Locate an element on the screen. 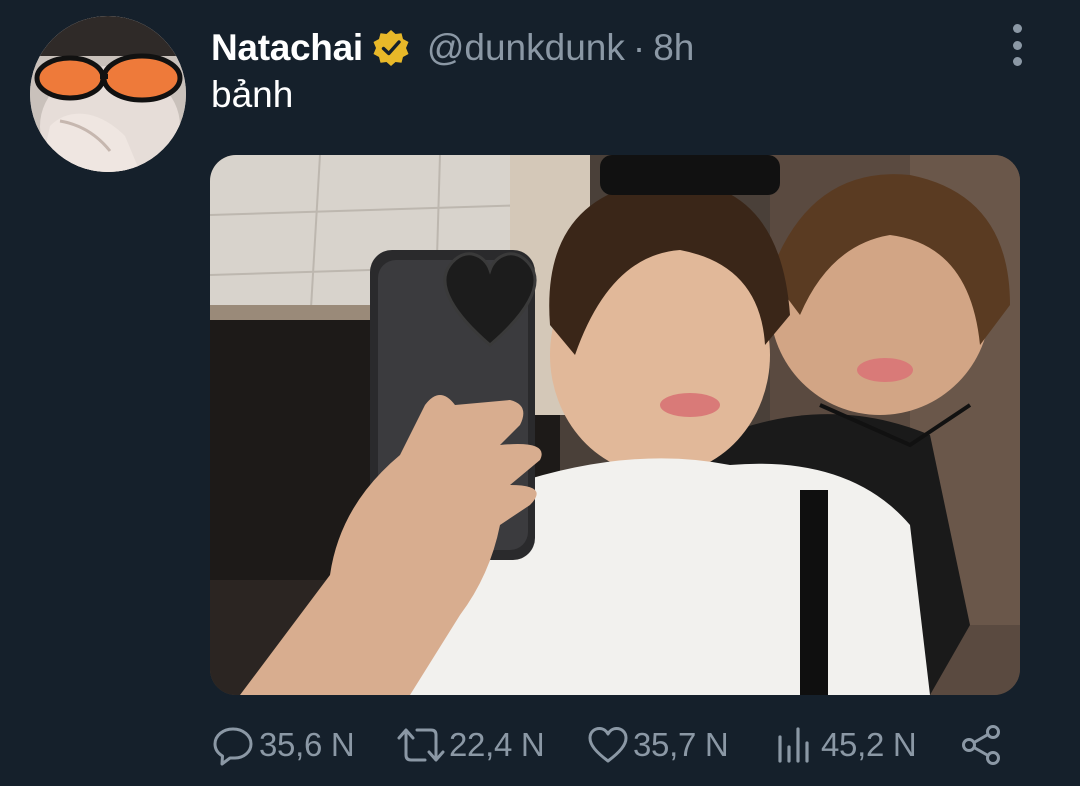 The image size is (1080, 786). retweet-count: 22,4 N is located at coordinates (497, 744).